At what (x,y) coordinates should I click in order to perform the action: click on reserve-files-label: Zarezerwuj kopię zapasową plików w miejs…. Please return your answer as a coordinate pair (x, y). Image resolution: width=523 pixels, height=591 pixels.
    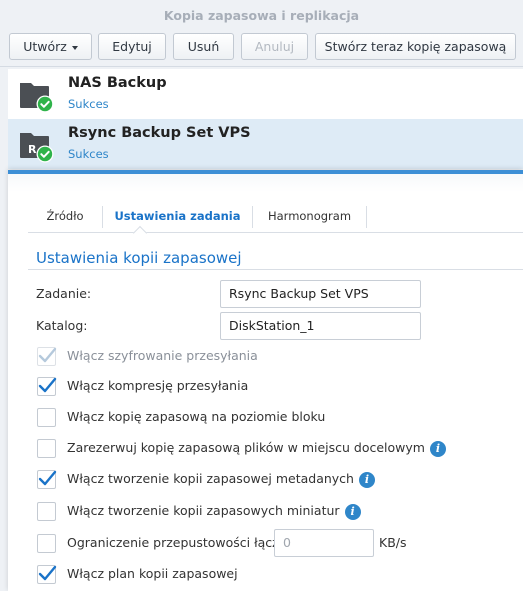
    Looking at the image, I should click on (256, 448).